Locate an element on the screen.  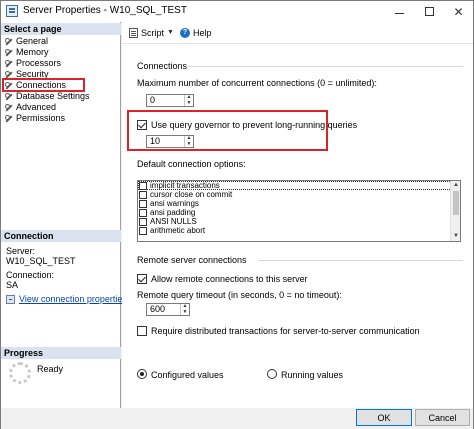
script-label: Script is located at coordinates (153, 32).